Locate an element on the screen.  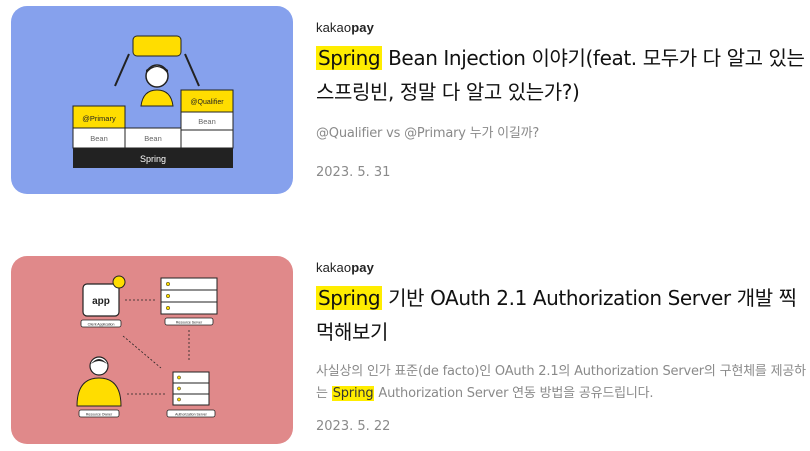
owner-label: Resource Owner is located at coordinates (99, 415).